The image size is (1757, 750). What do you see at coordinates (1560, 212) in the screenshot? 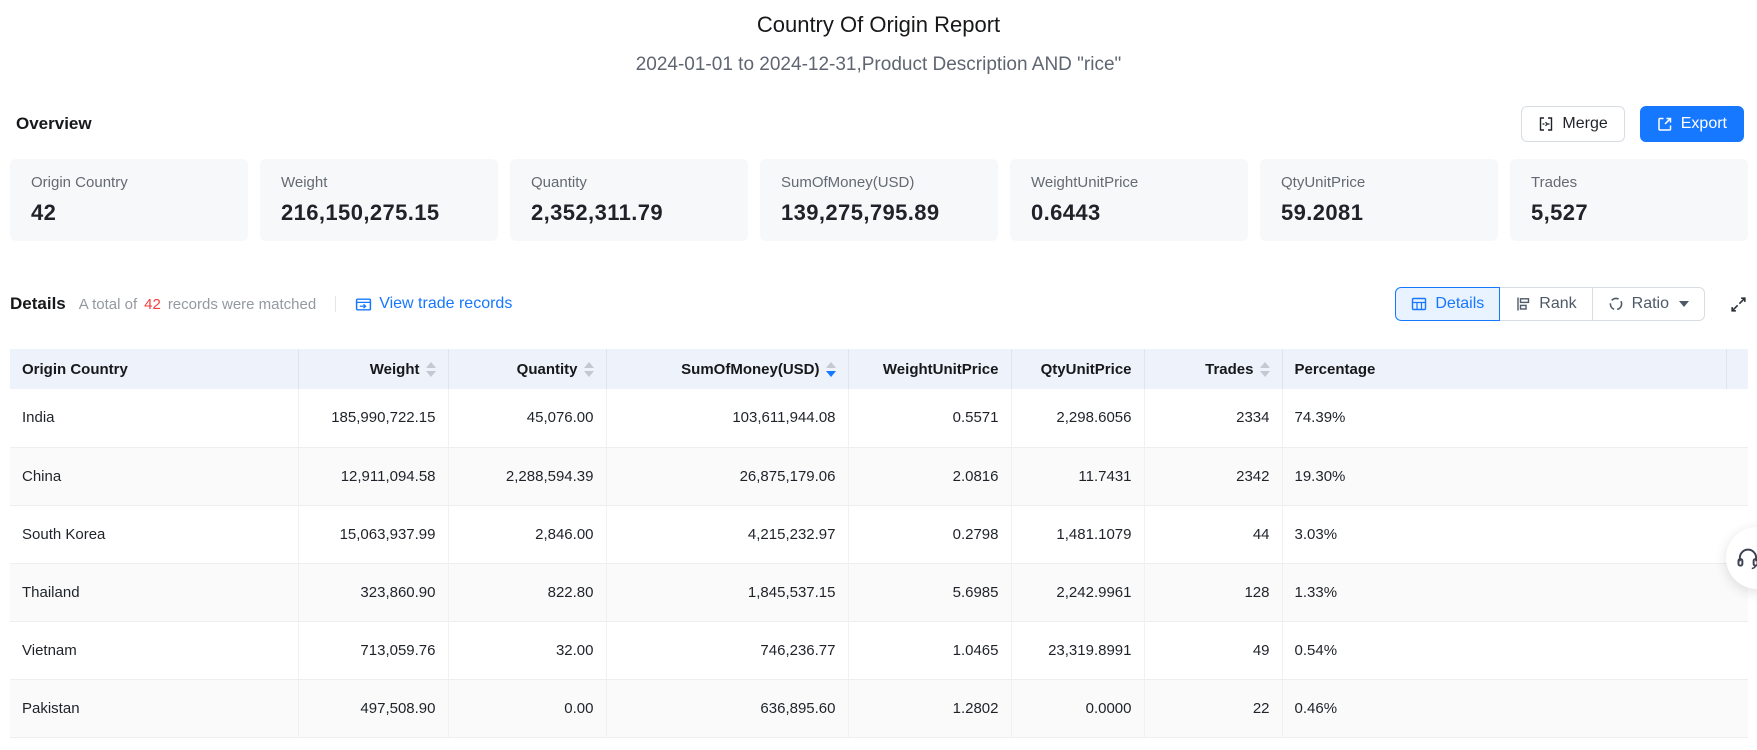
I see `stat-card-value: 5,527` at bounding box center [1560, 212].